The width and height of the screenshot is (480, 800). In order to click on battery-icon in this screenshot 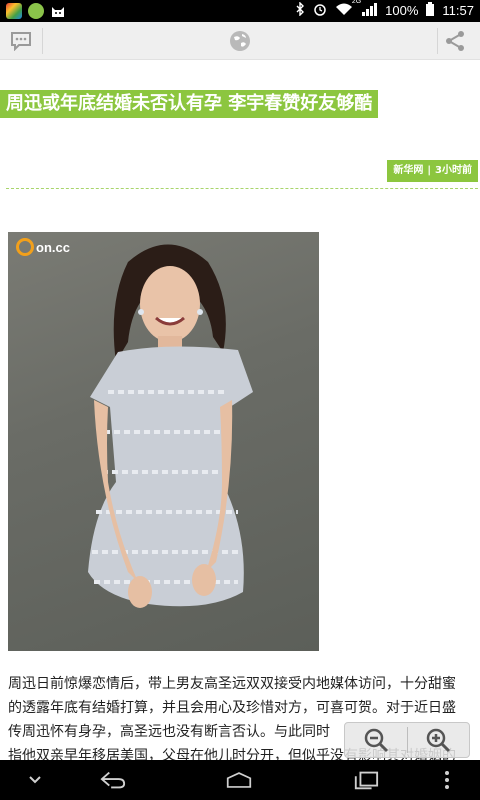, I will do `click(430, 10)`.